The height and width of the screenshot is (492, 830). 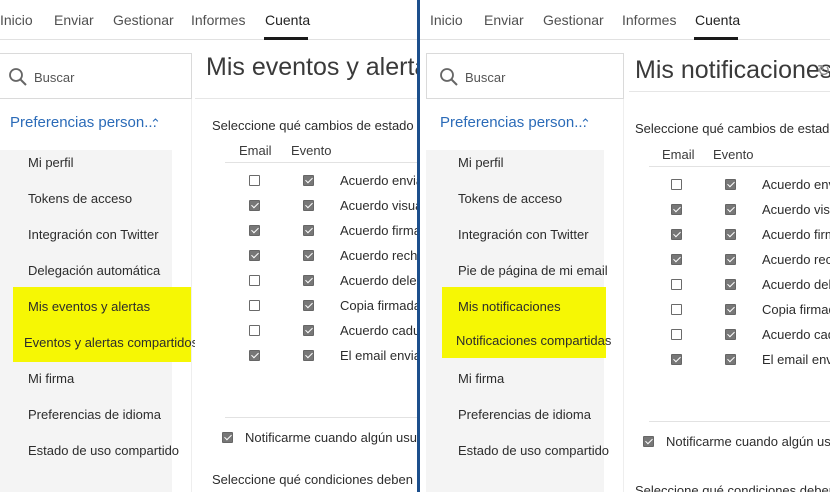 What do you see at coordinates (311, 150) in the screenshot?
I see `col-event-header: Evento` at bounding box center [311, 150].